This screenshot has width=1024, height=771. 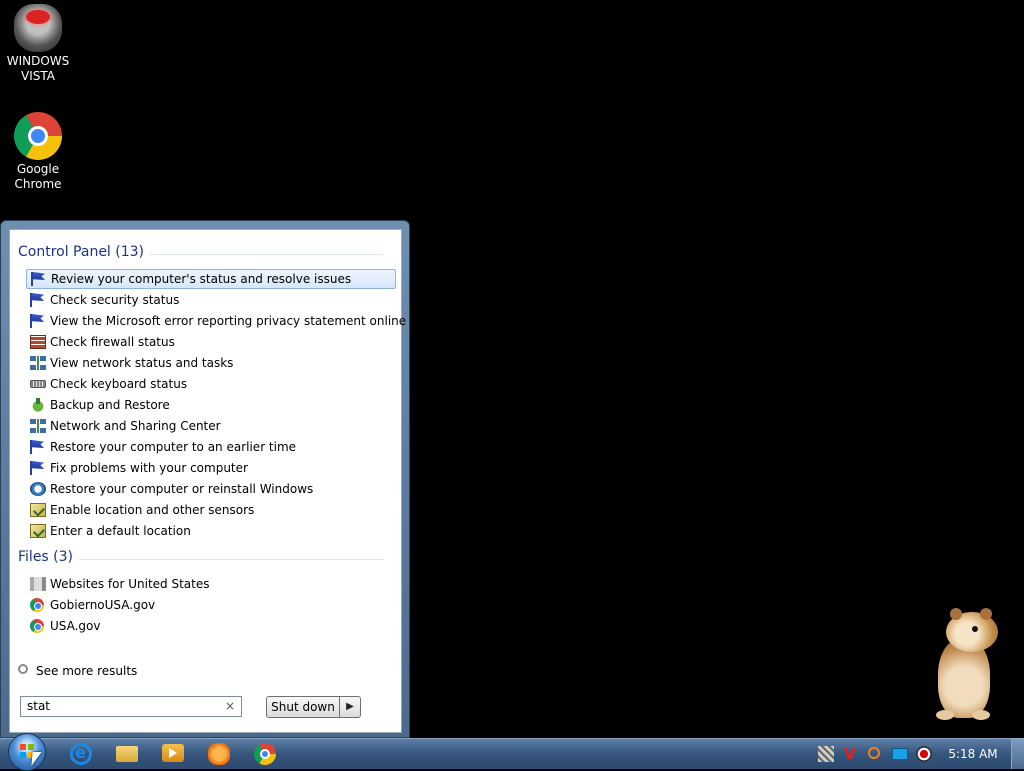 I want to click on result-restore-earlier-time: Restore your computer to an earlier time, so click(x=211, y=447).